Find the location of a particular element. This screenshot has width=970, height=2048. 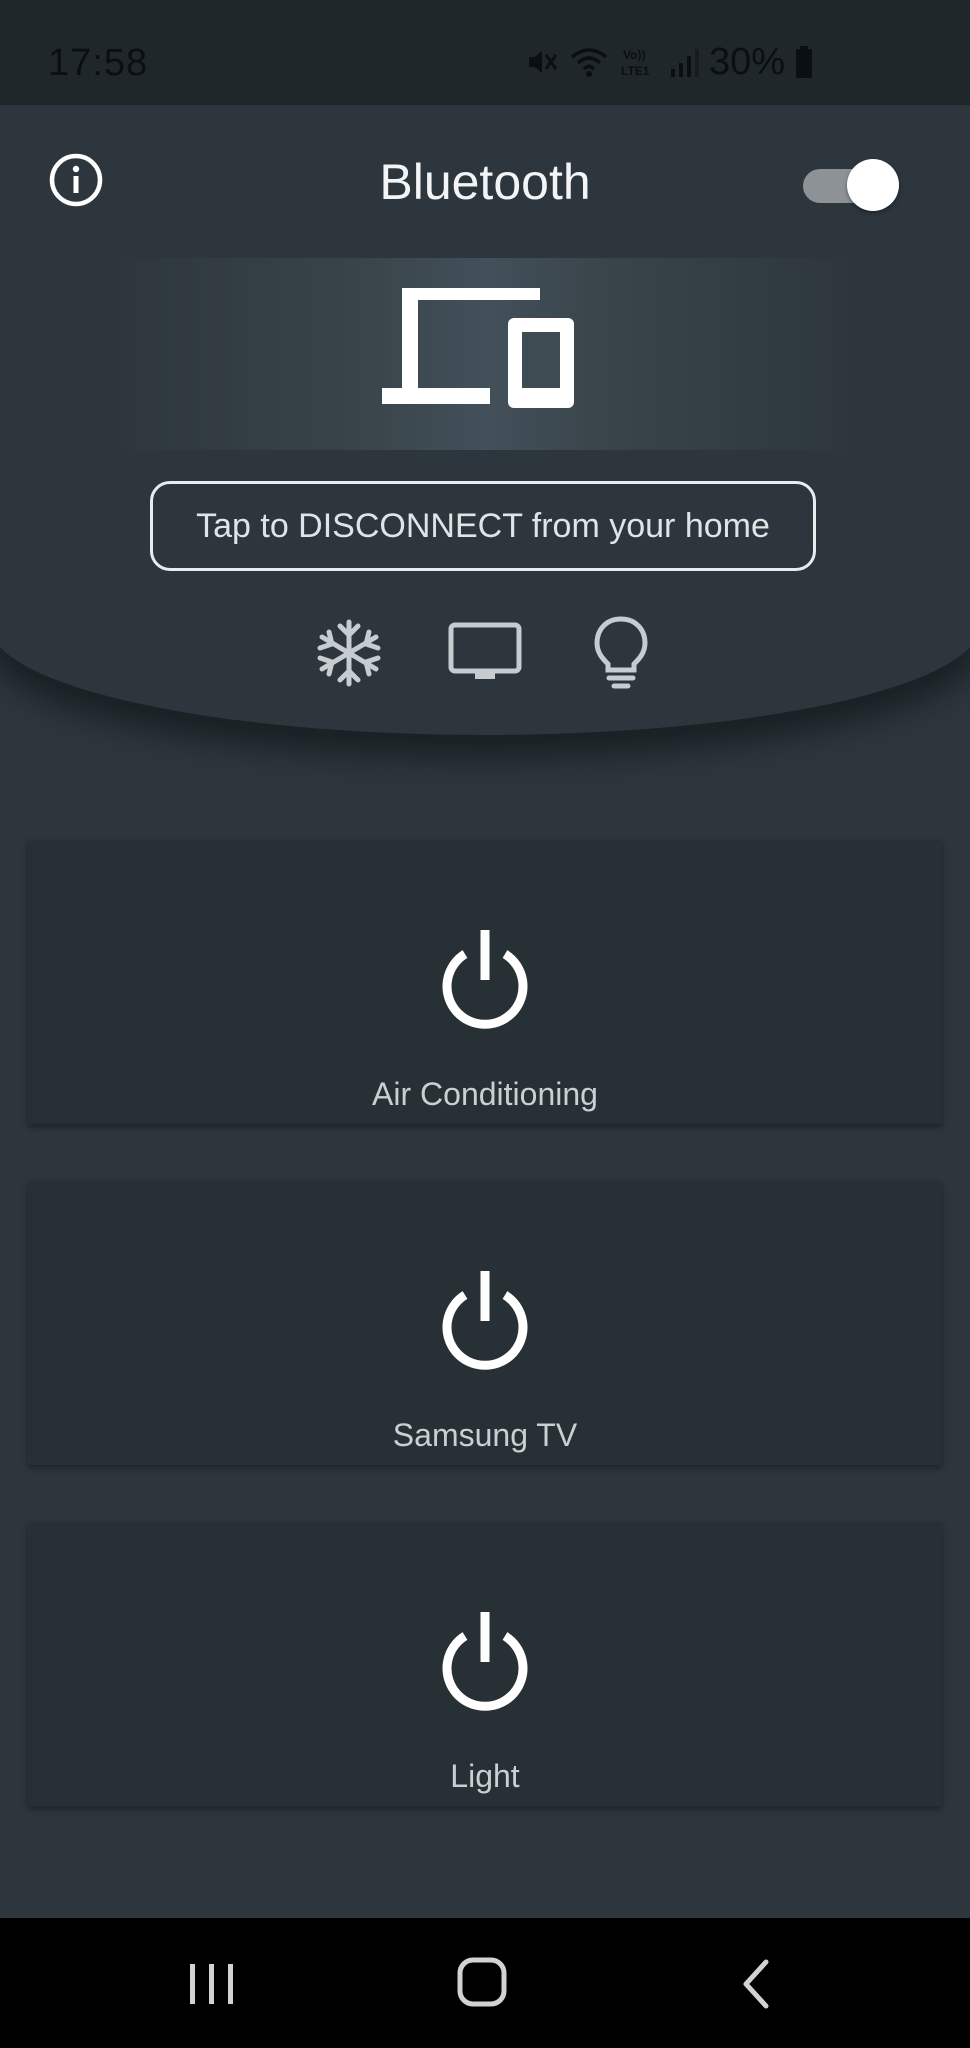

devices-icon is located at coordinates (478, 348).